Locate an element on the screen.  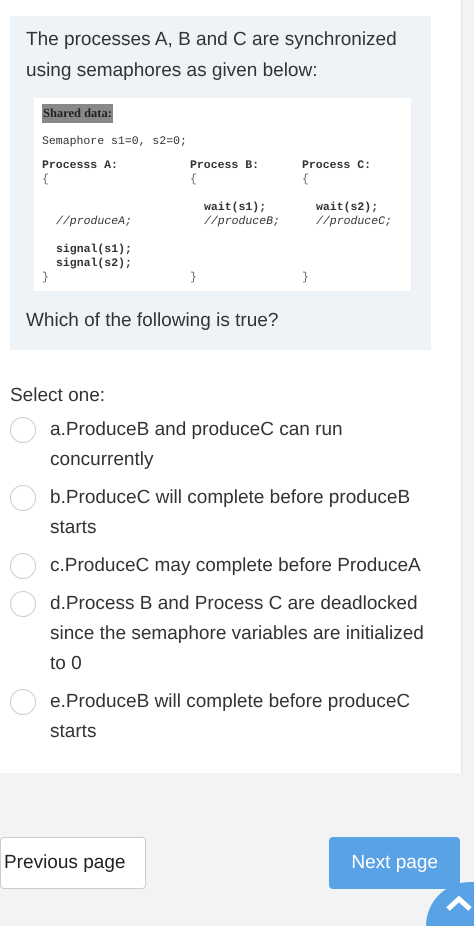
code-line: //produceA; is located at coordinates (94, 222).